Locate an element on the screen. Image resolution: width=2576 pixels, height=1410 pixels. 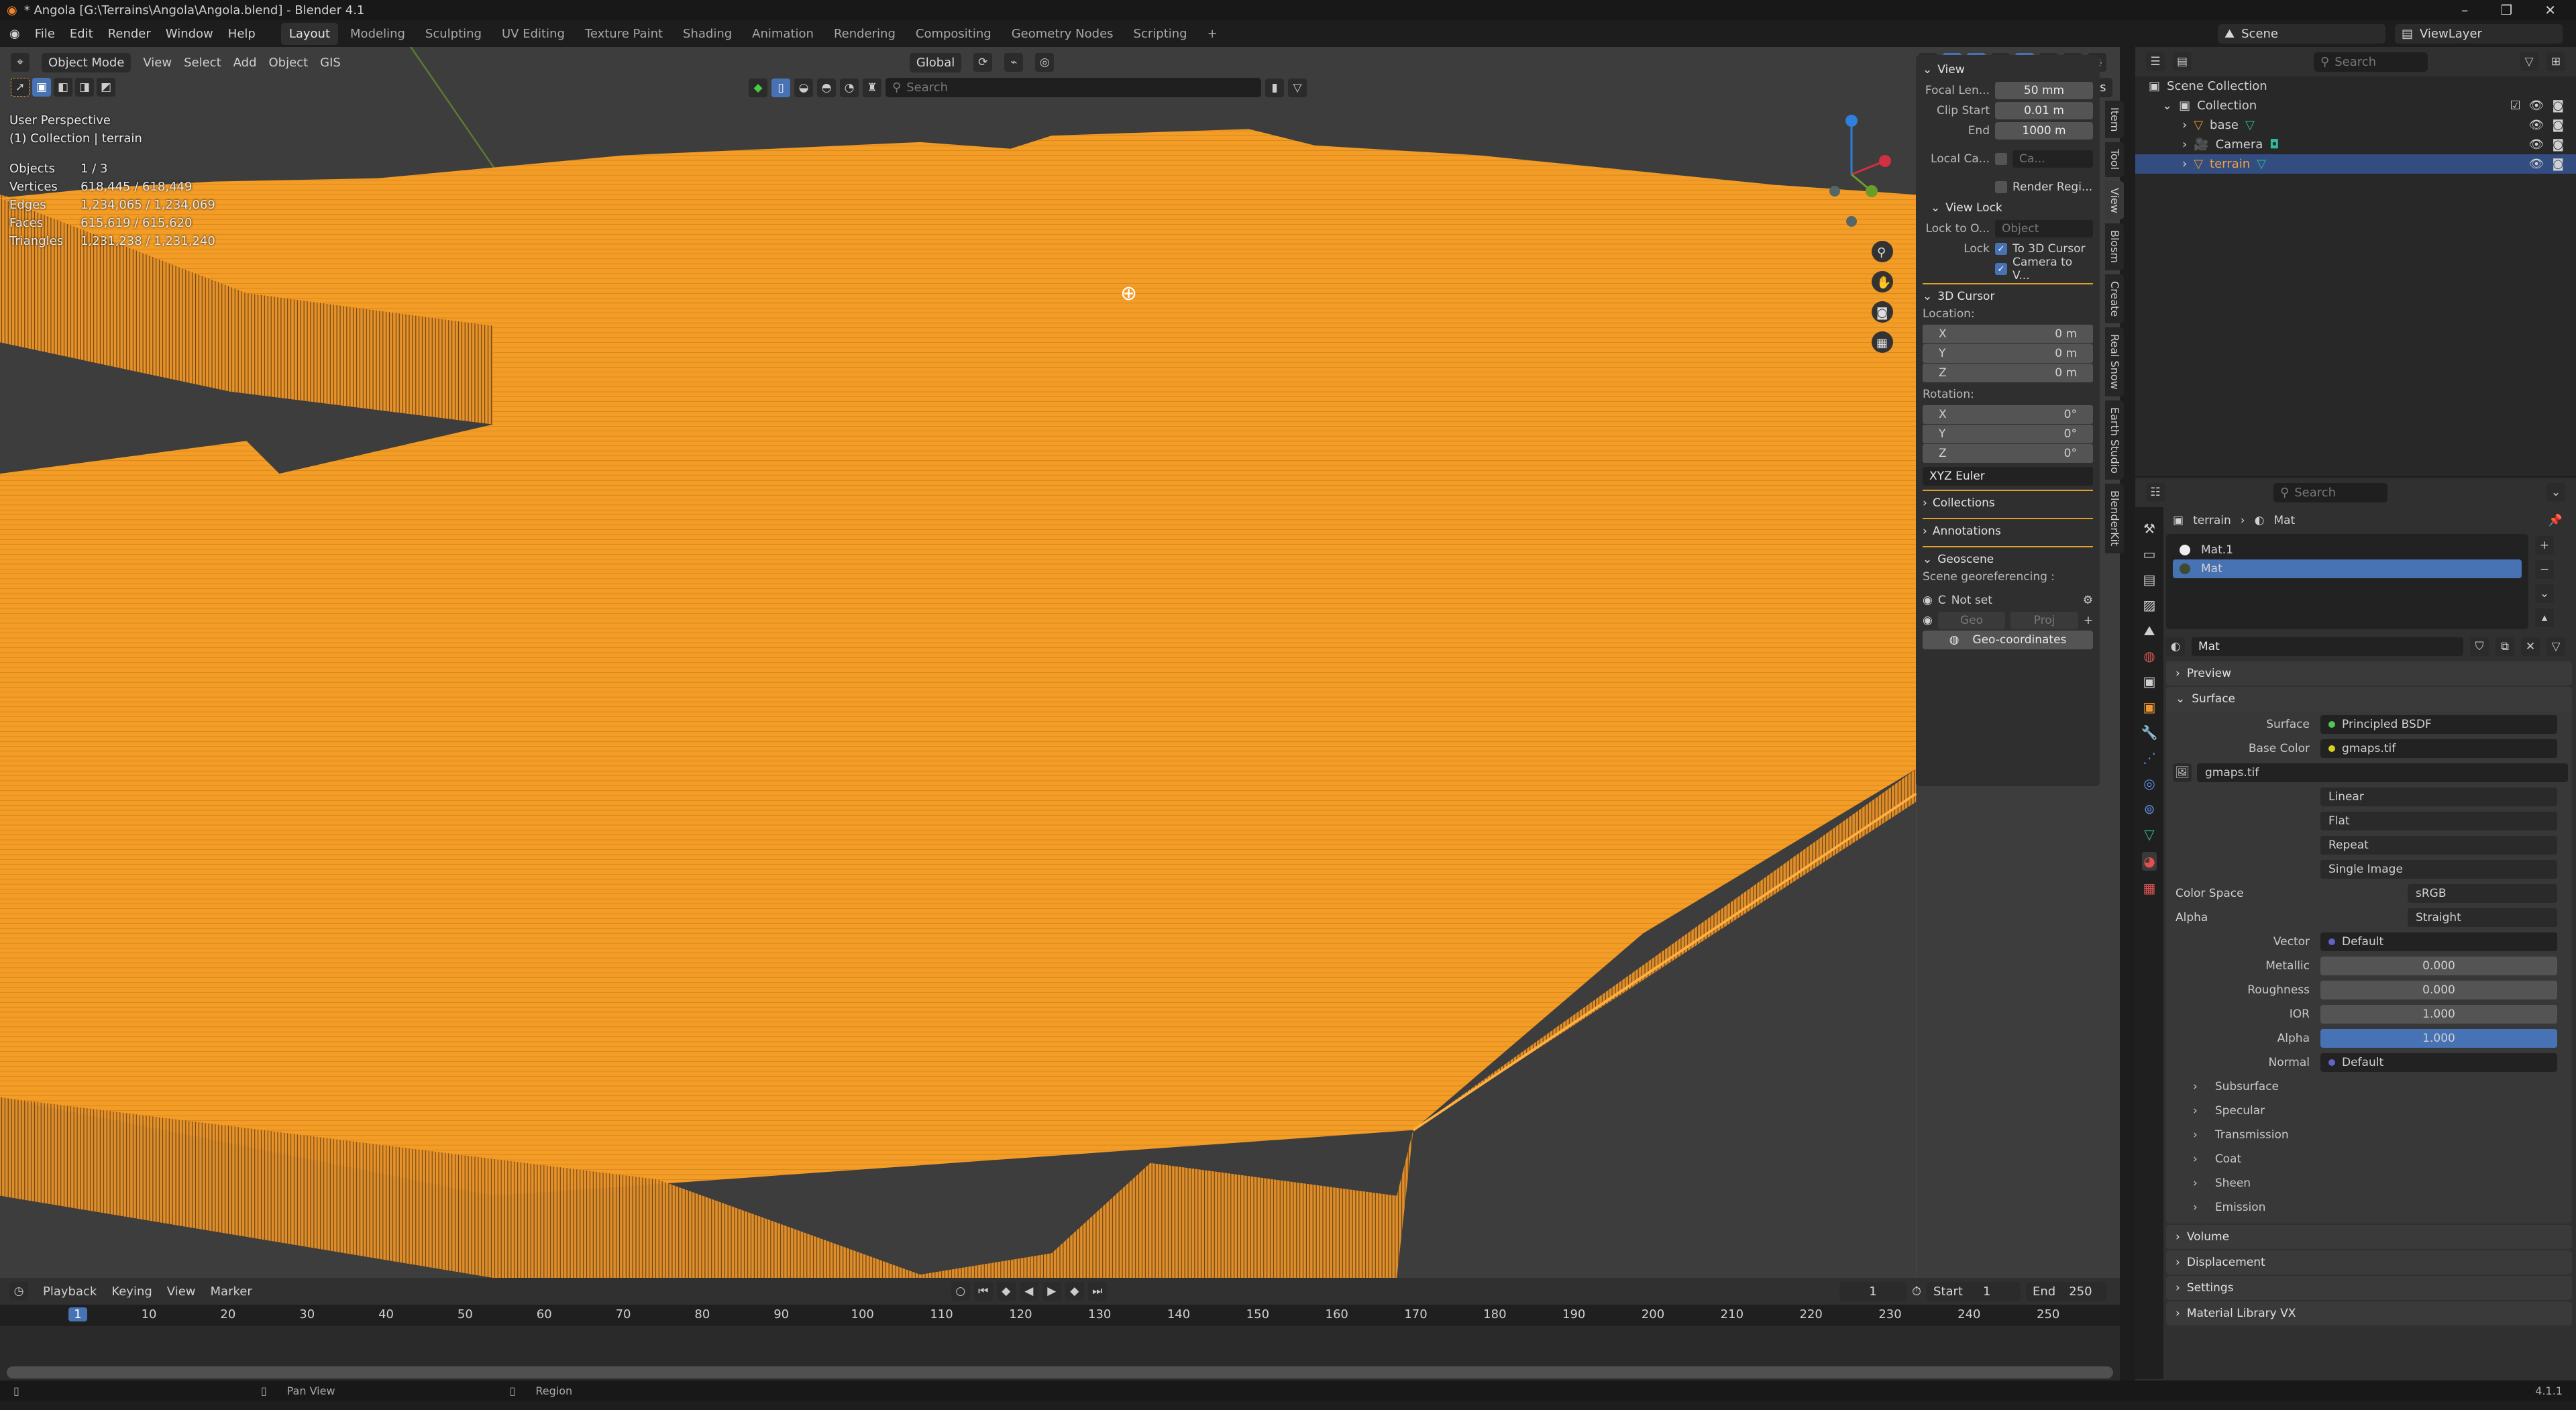
cursor-location-z: Z 0 m is located at coordinates (2008, 373).